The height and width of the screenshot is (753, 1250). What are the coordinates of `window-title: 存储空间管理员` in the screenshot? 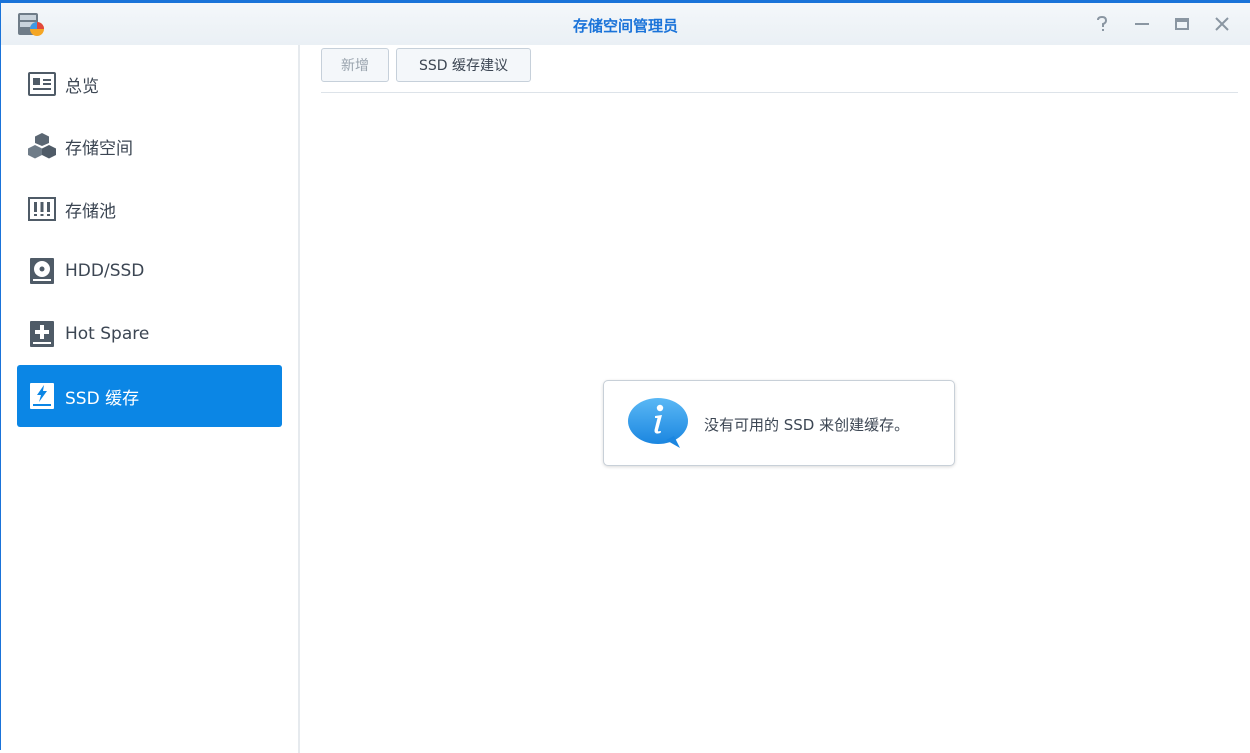 It's located at (625, 26).